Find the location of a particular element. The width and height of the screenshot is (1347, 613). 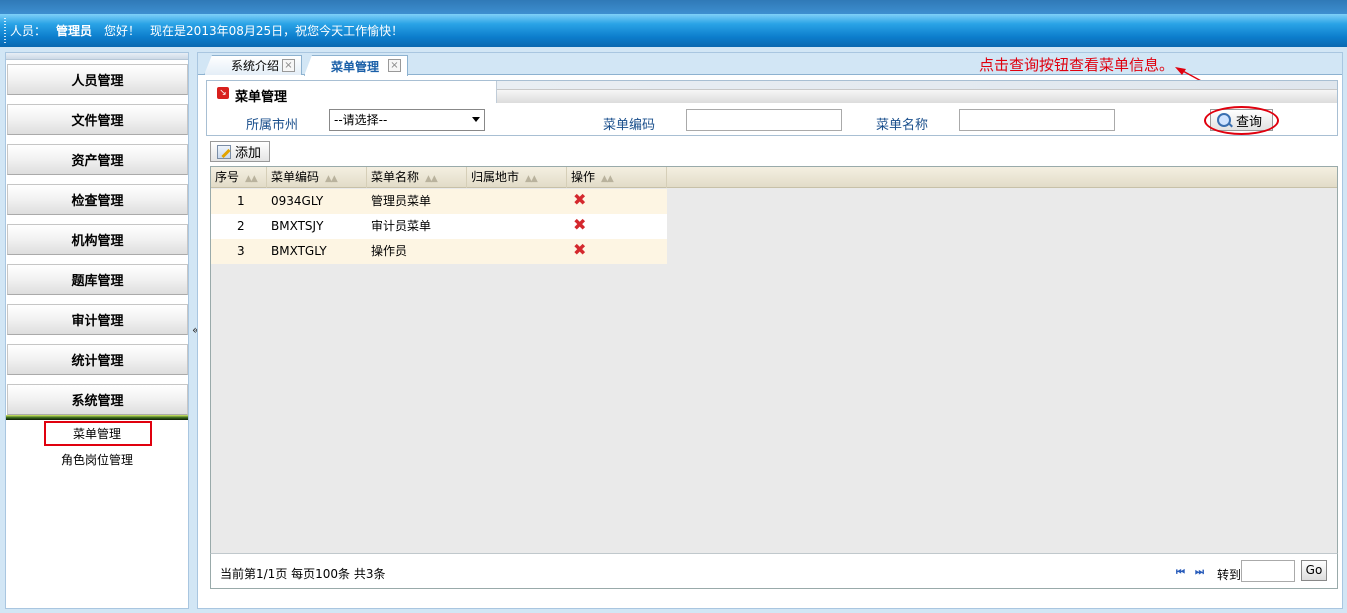

tab-label: 系统介绍 is located at coordinates (255, 66).